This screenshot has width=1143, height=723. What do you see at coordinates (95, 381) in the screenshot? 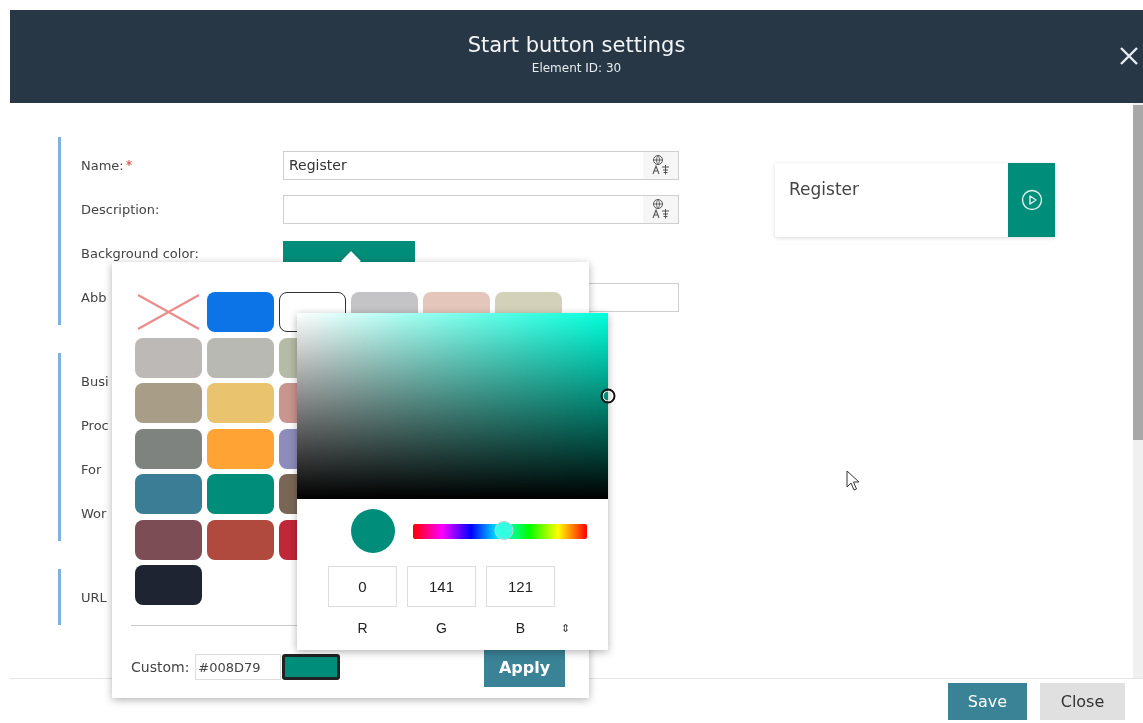
I see `field-label: Busi` at bounding box center [95, 381].